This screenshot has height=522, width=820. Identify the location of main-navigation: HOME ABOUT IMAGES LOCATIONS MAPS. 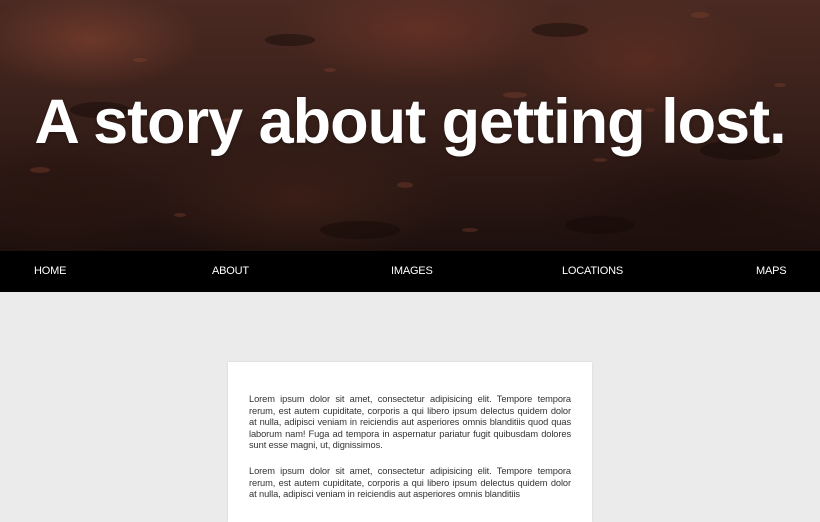
(410, 271).